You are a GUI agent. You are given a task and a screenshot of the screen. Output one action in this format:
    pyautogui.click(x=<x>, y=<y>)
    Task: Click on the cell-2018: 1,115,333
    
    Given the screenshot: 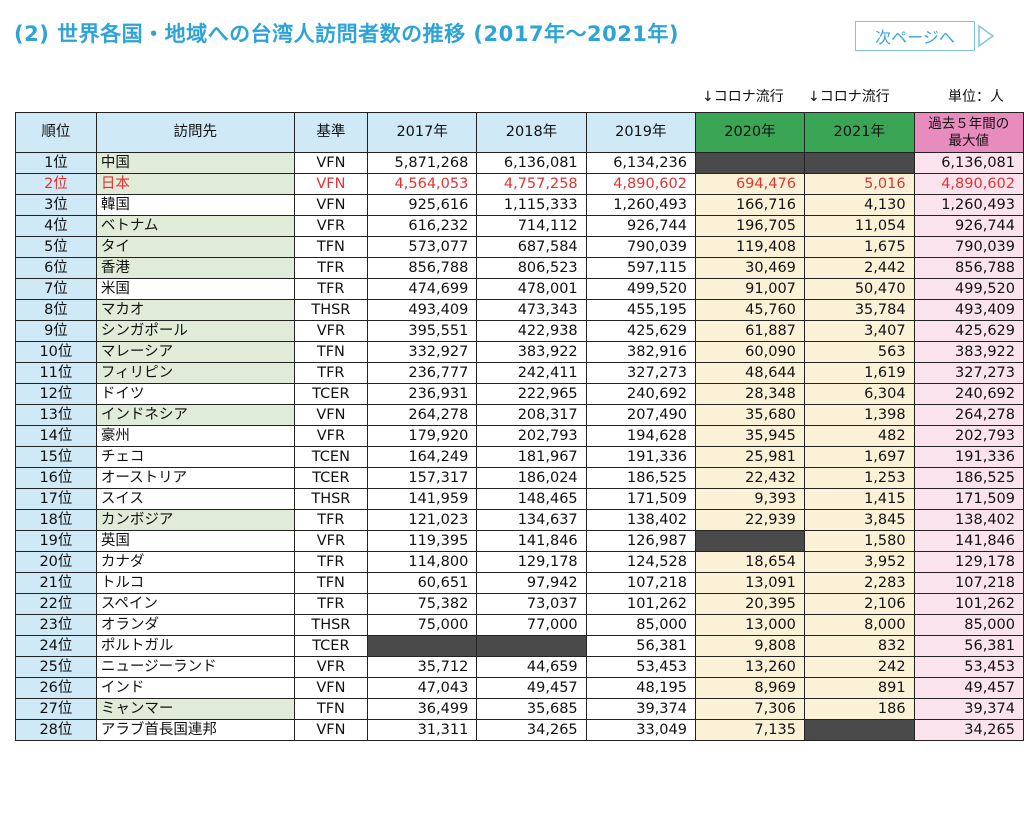 What is the action you would take?
    pyautogui.click(x=531, y=205)
    